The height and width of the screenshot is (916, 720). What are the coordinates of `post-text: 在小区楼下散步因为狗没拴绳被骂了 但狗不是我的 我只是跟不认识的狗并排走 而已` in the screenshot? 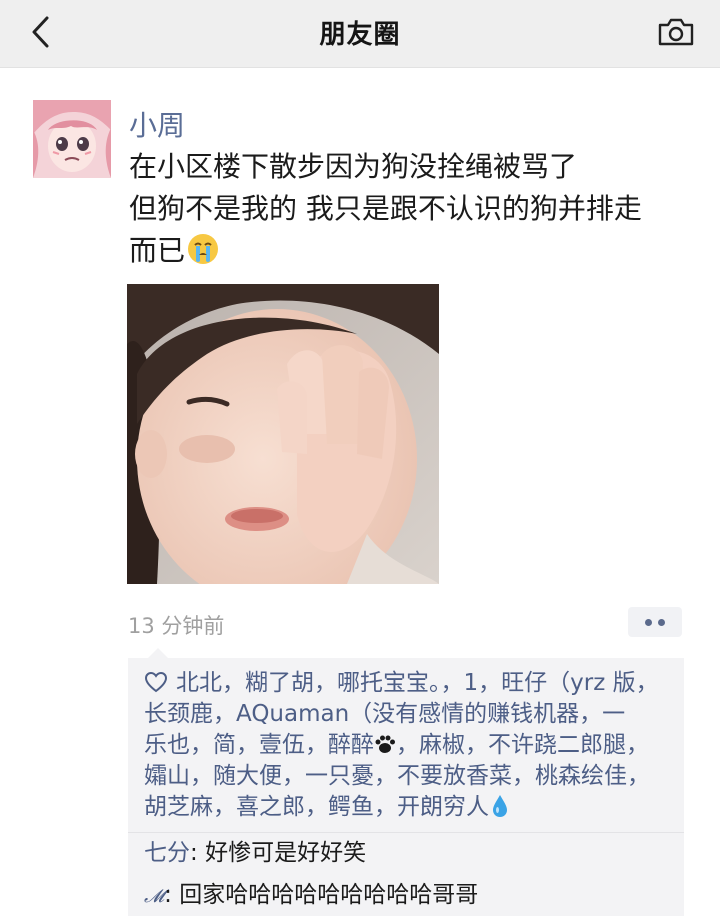 It's located at (414, 209).